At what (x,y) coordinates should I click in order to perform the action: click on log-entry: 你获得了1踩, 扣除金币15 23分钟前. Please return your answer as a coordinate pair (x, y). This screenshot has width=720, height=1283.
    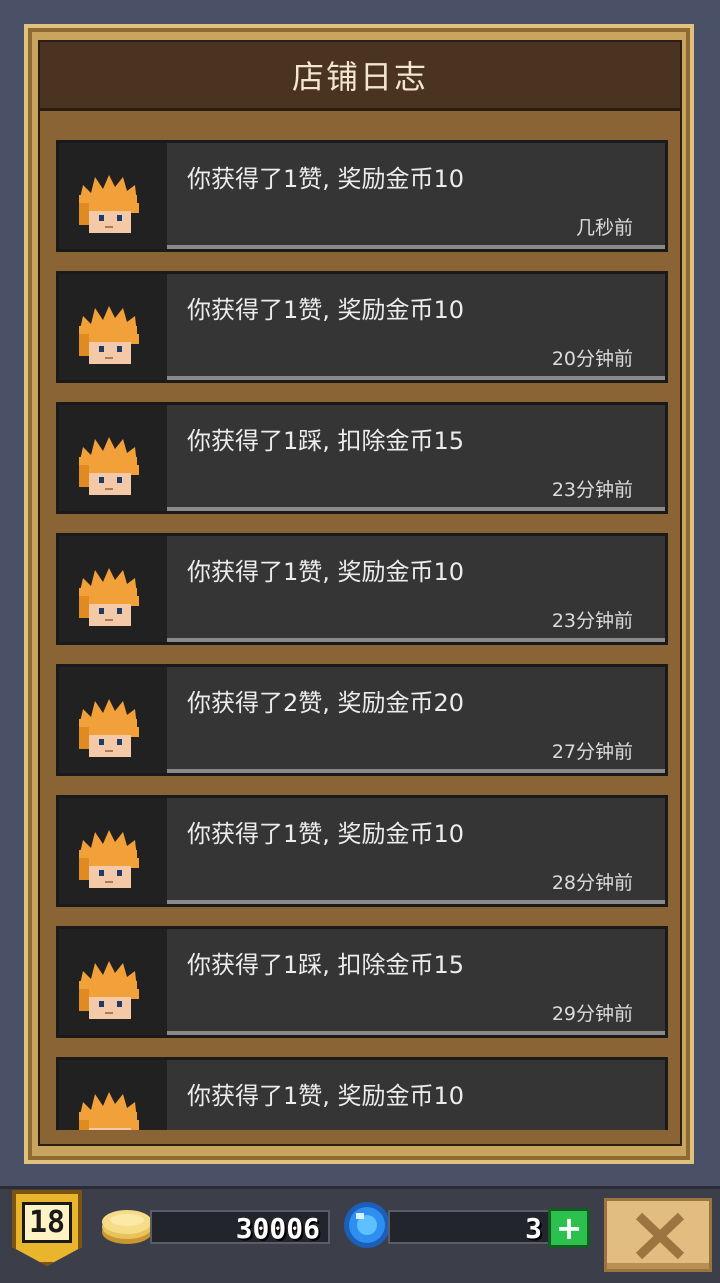
    Looking at the image, I should click on (362, 458).